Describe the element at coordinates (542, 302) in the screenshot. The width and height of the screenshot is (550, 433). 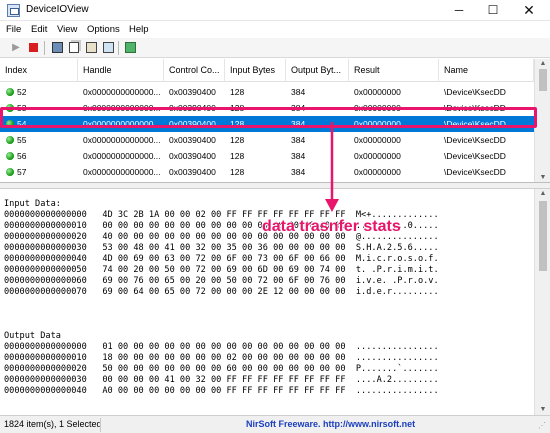
I see `hex-scrollbar: ▲ ▼` at that location.